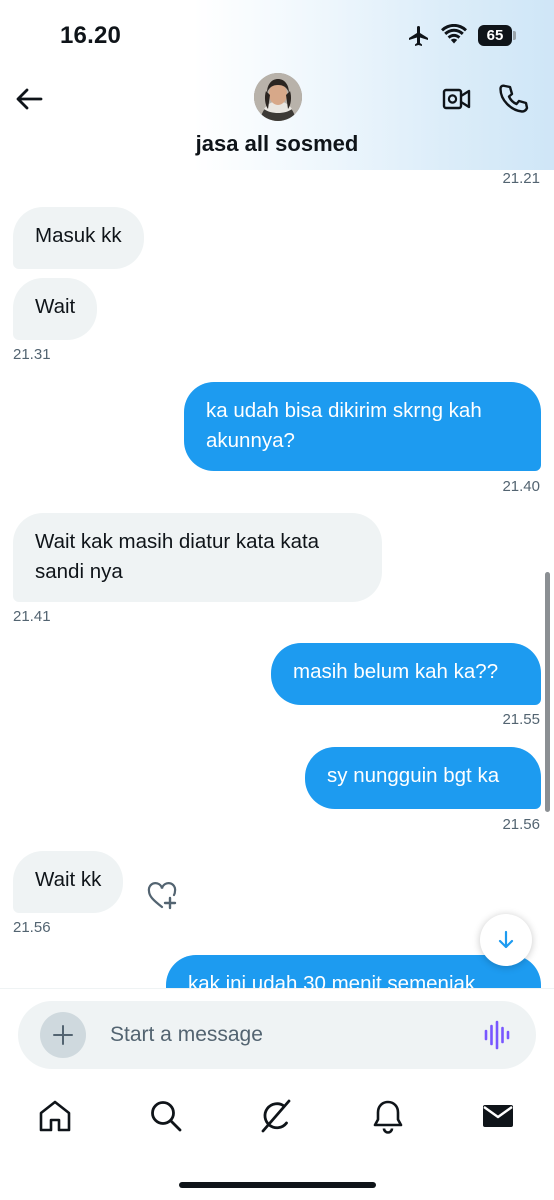 The height and width of the screenshot is (1200, 554). Describe the element at coordinates (55, 306) in the screenshot. I see `message-text: Wait` at that location.